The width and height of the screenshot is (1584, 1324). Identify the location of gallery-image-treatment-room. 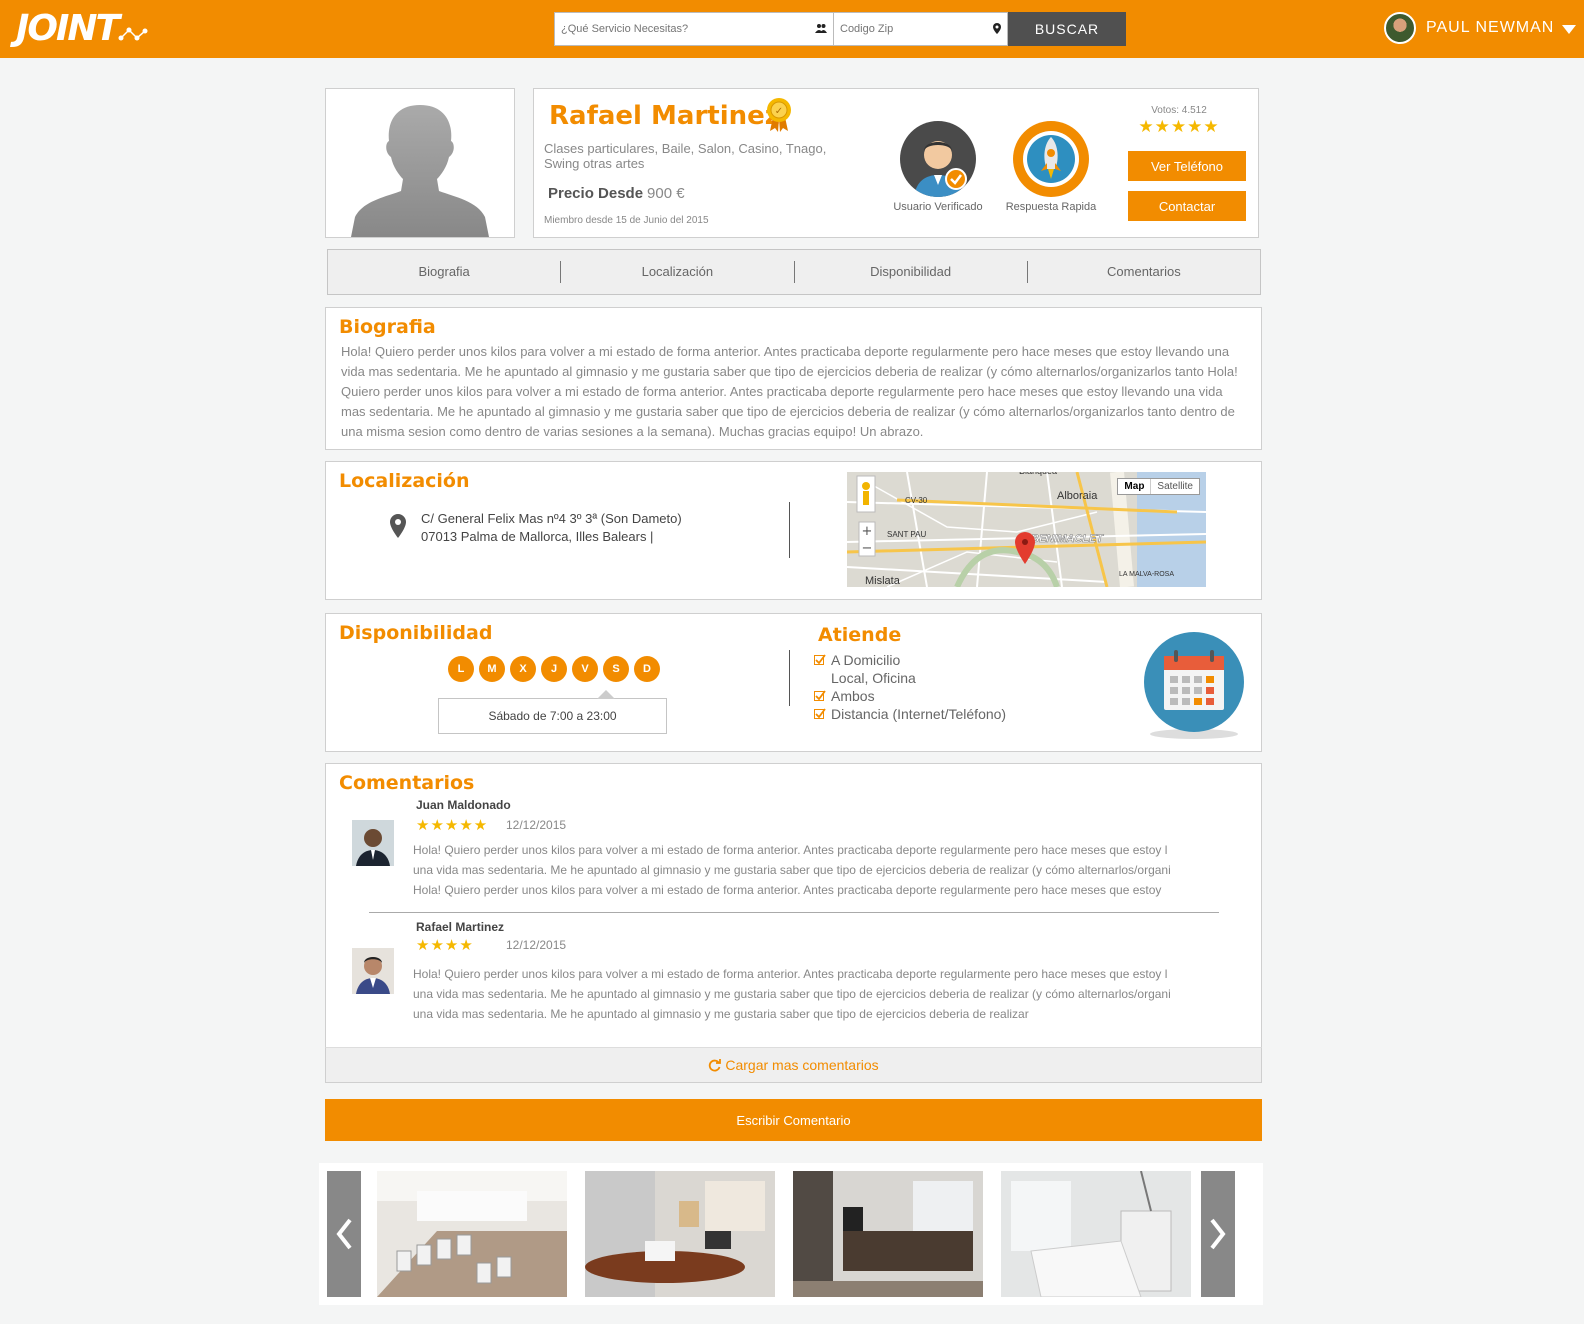
(1096, 1234).